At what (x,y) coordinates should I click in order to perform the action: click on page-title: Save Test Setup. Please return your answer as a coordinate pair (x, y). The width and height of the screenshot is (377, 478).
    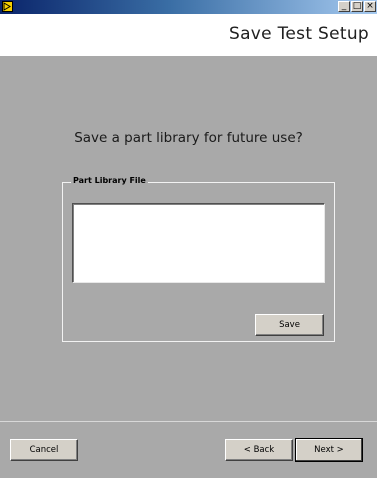
    Looking at the image, I should click on (299, 34).